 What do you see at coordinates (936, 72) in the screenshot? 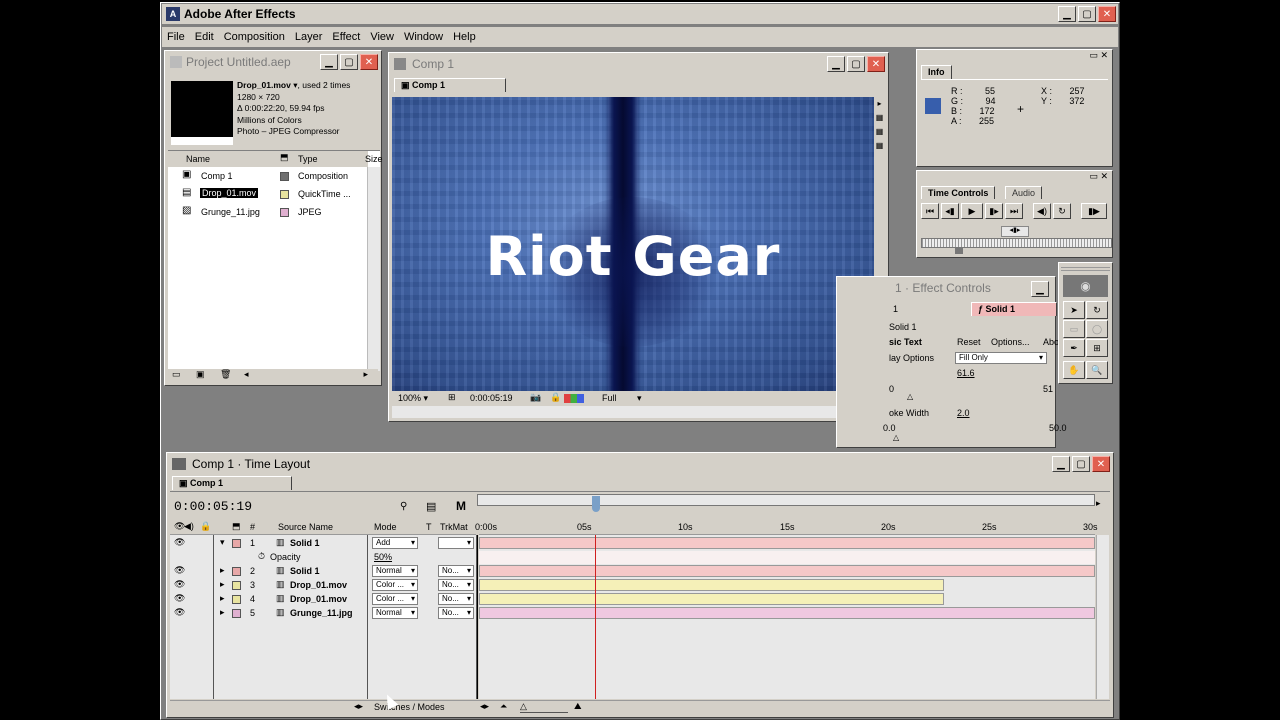
I see `info-tab: Info` at bounding box center [936, 72].